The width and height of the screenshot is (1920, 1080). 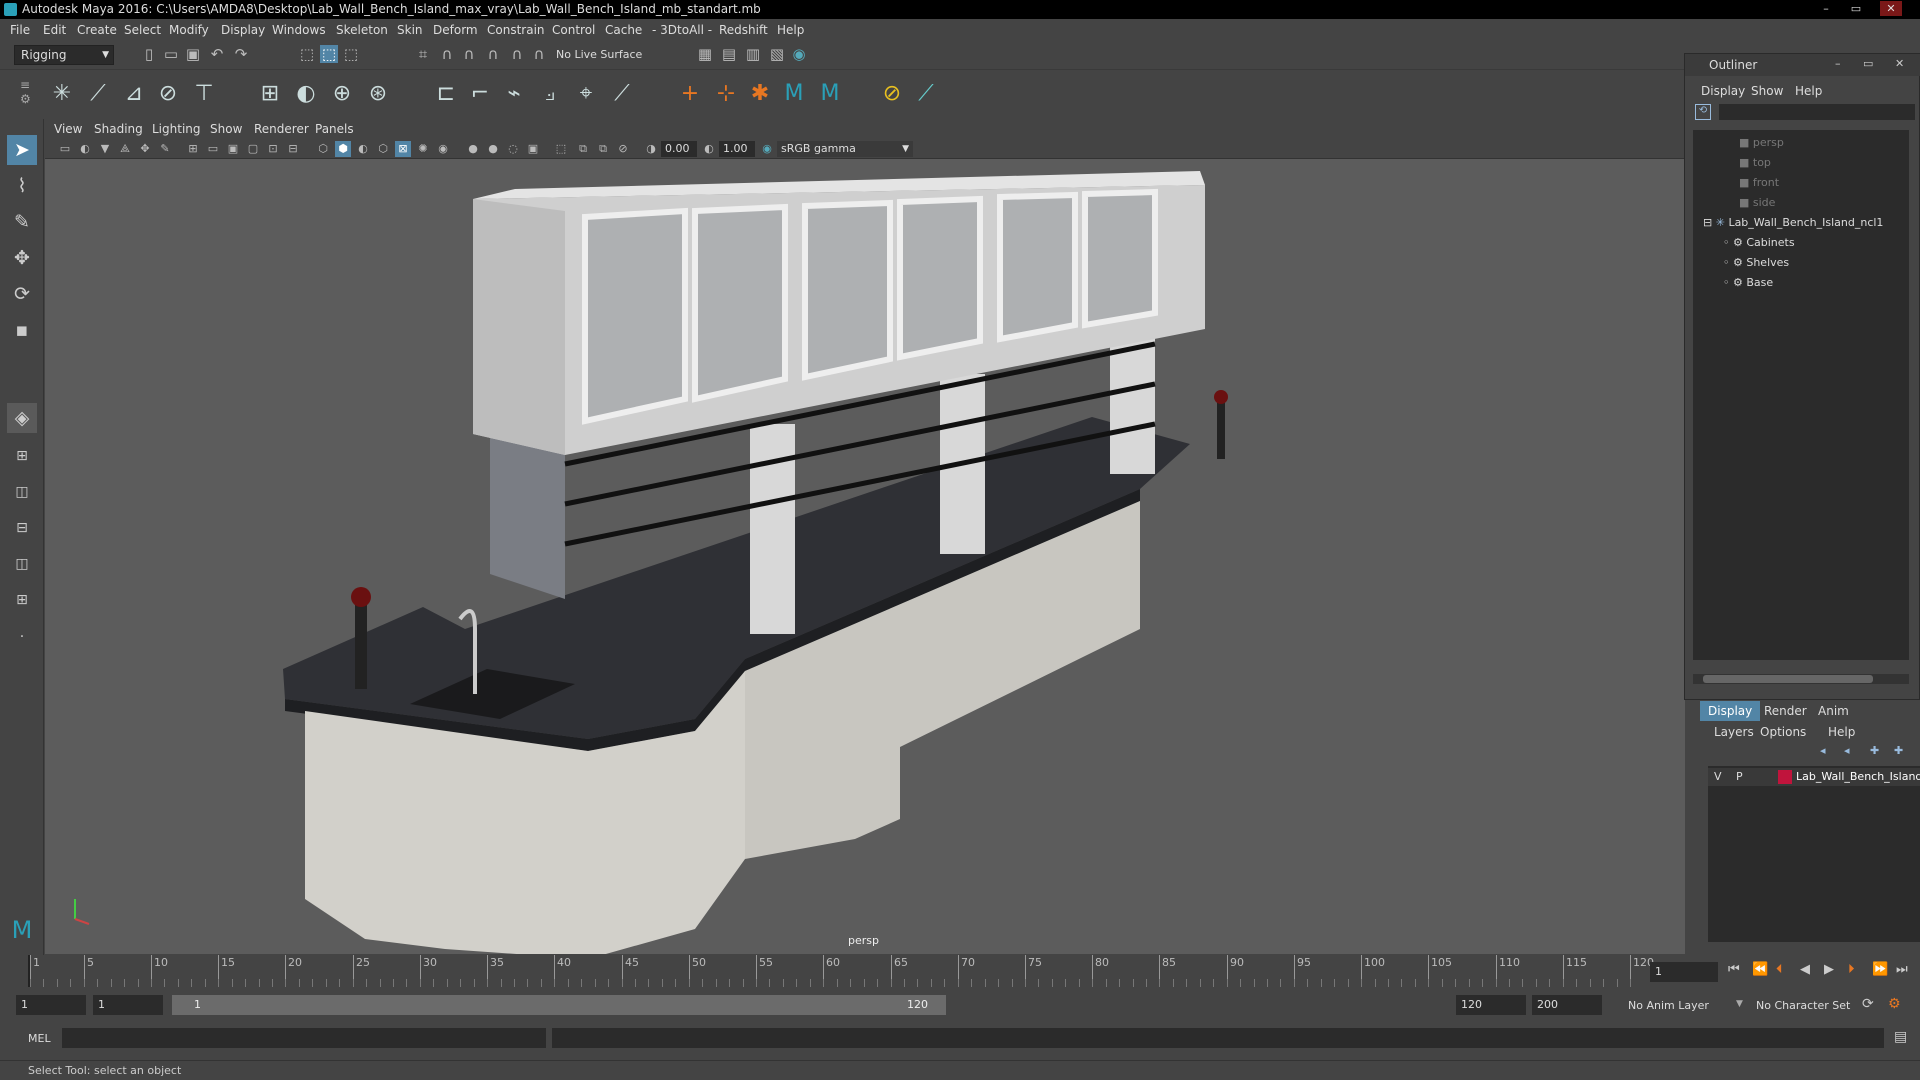 What do you see at coordinates (85, 149) in the screenshot?
I see `camera-attributes-icon: ◐` at bounding box center [85, 149].